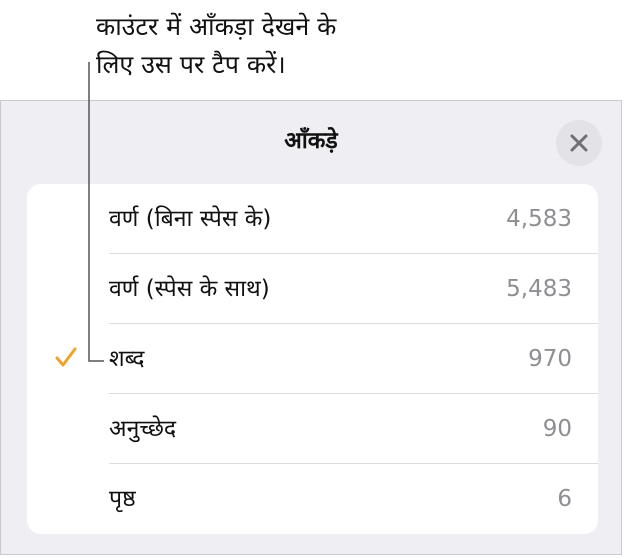 Image resolution: width=625 pixels, height=559 pixels. What do you see at coordinates (312, 499) in the screenshot?
I see `stat-row-pages: पृष्ठ 6` at bounding box center [312, 499].